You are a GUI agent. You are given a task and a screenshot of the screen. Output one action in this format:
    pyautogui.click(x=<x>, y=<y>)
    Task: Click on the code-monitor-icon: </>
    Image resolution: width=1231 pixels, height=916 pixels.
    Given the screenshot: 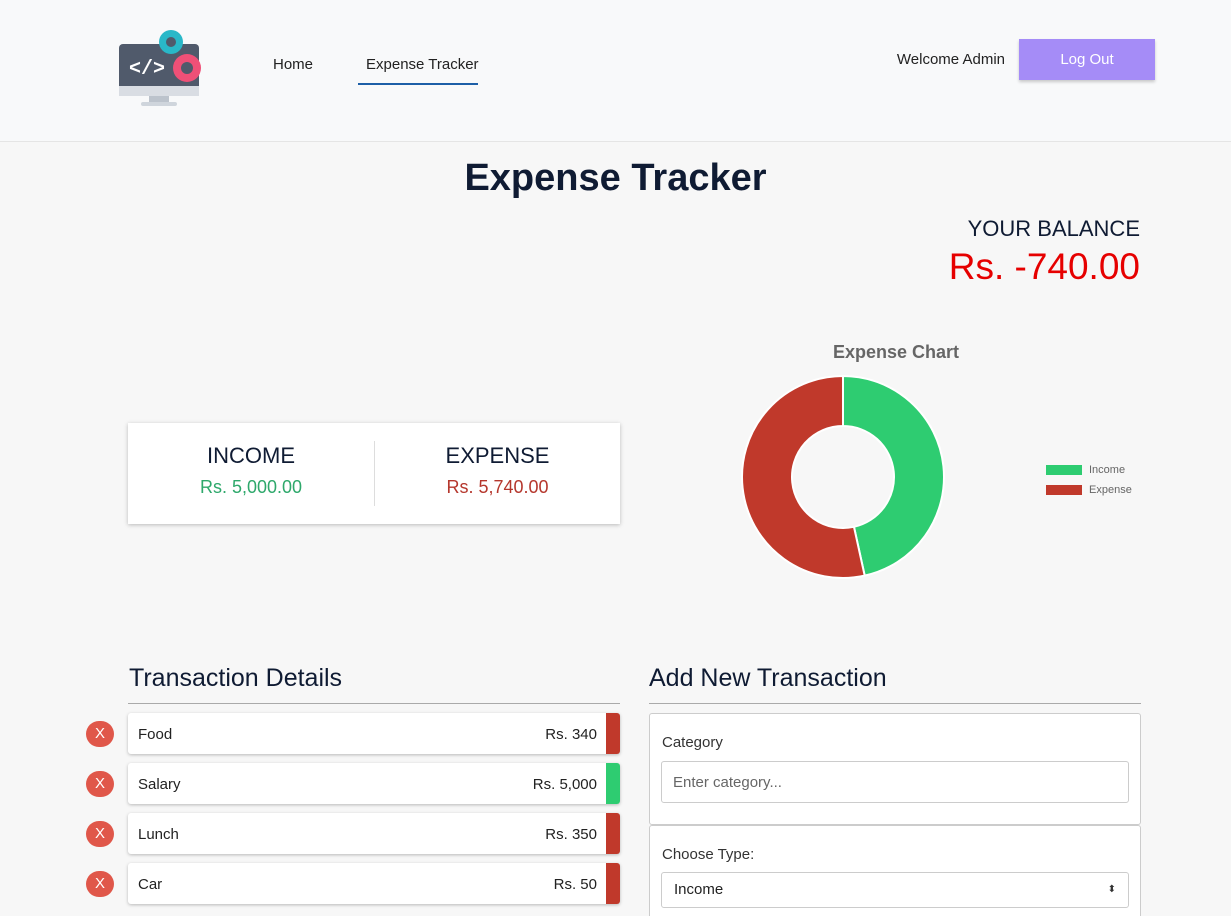 What is the action you would take?
    pyautogui.click(x=160, y=68)
    